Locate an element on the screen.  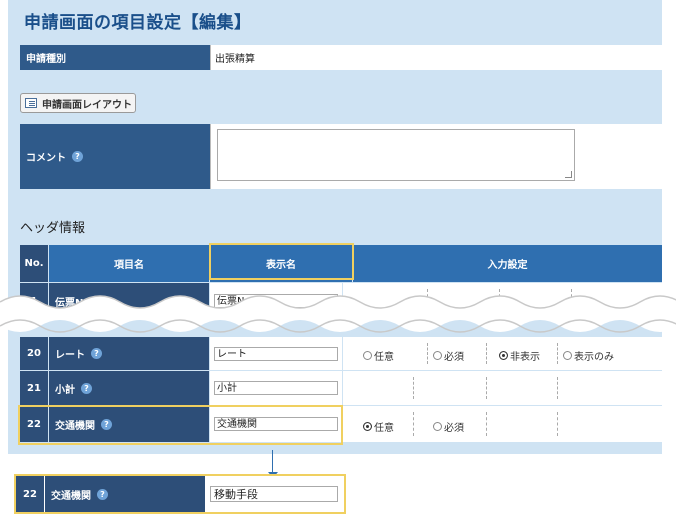
page-title: 申請画面の項目設定【編集】 is located at coordinates (138, 23).